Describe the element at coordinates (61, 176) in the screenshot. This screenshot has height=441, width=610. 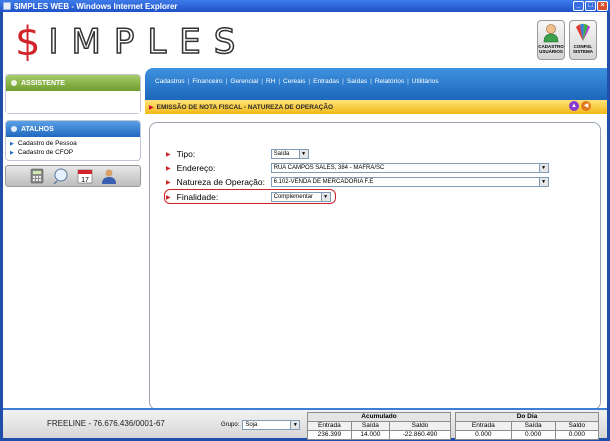
I see `search-icon` at that location.